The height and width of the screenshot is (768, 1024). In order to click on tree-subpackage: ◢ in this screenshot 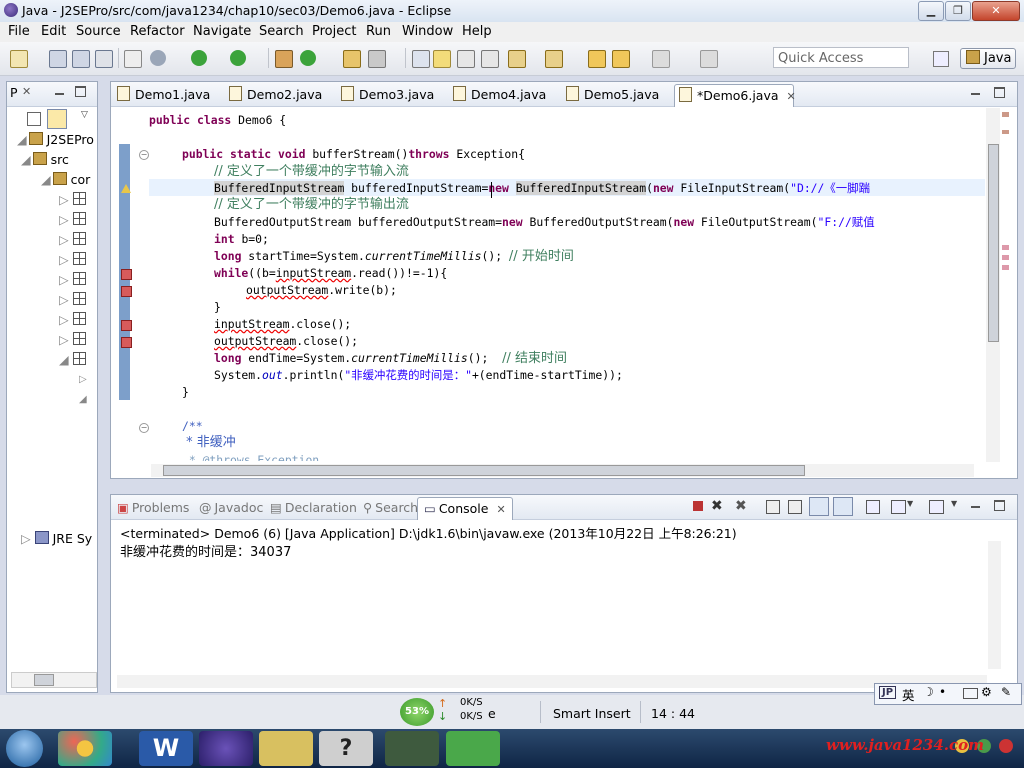, I will do `click(72, 360)`.